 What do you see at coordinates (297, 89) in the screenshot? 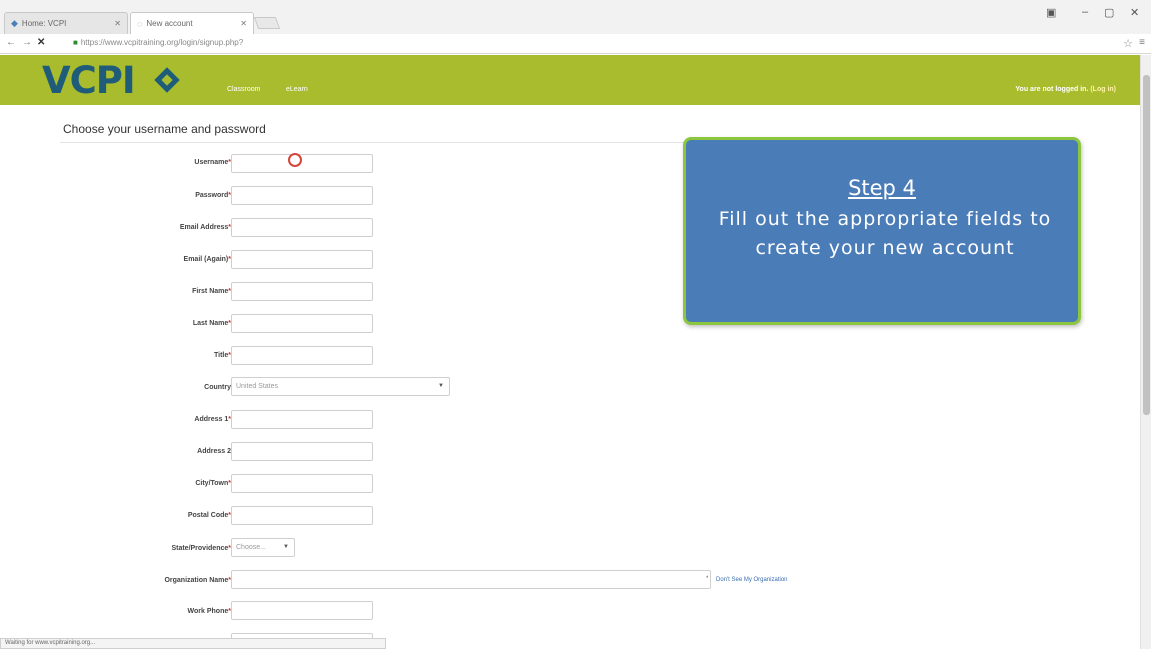
I see `nav-elearn: eLearn` at bounding box center [297, 89].